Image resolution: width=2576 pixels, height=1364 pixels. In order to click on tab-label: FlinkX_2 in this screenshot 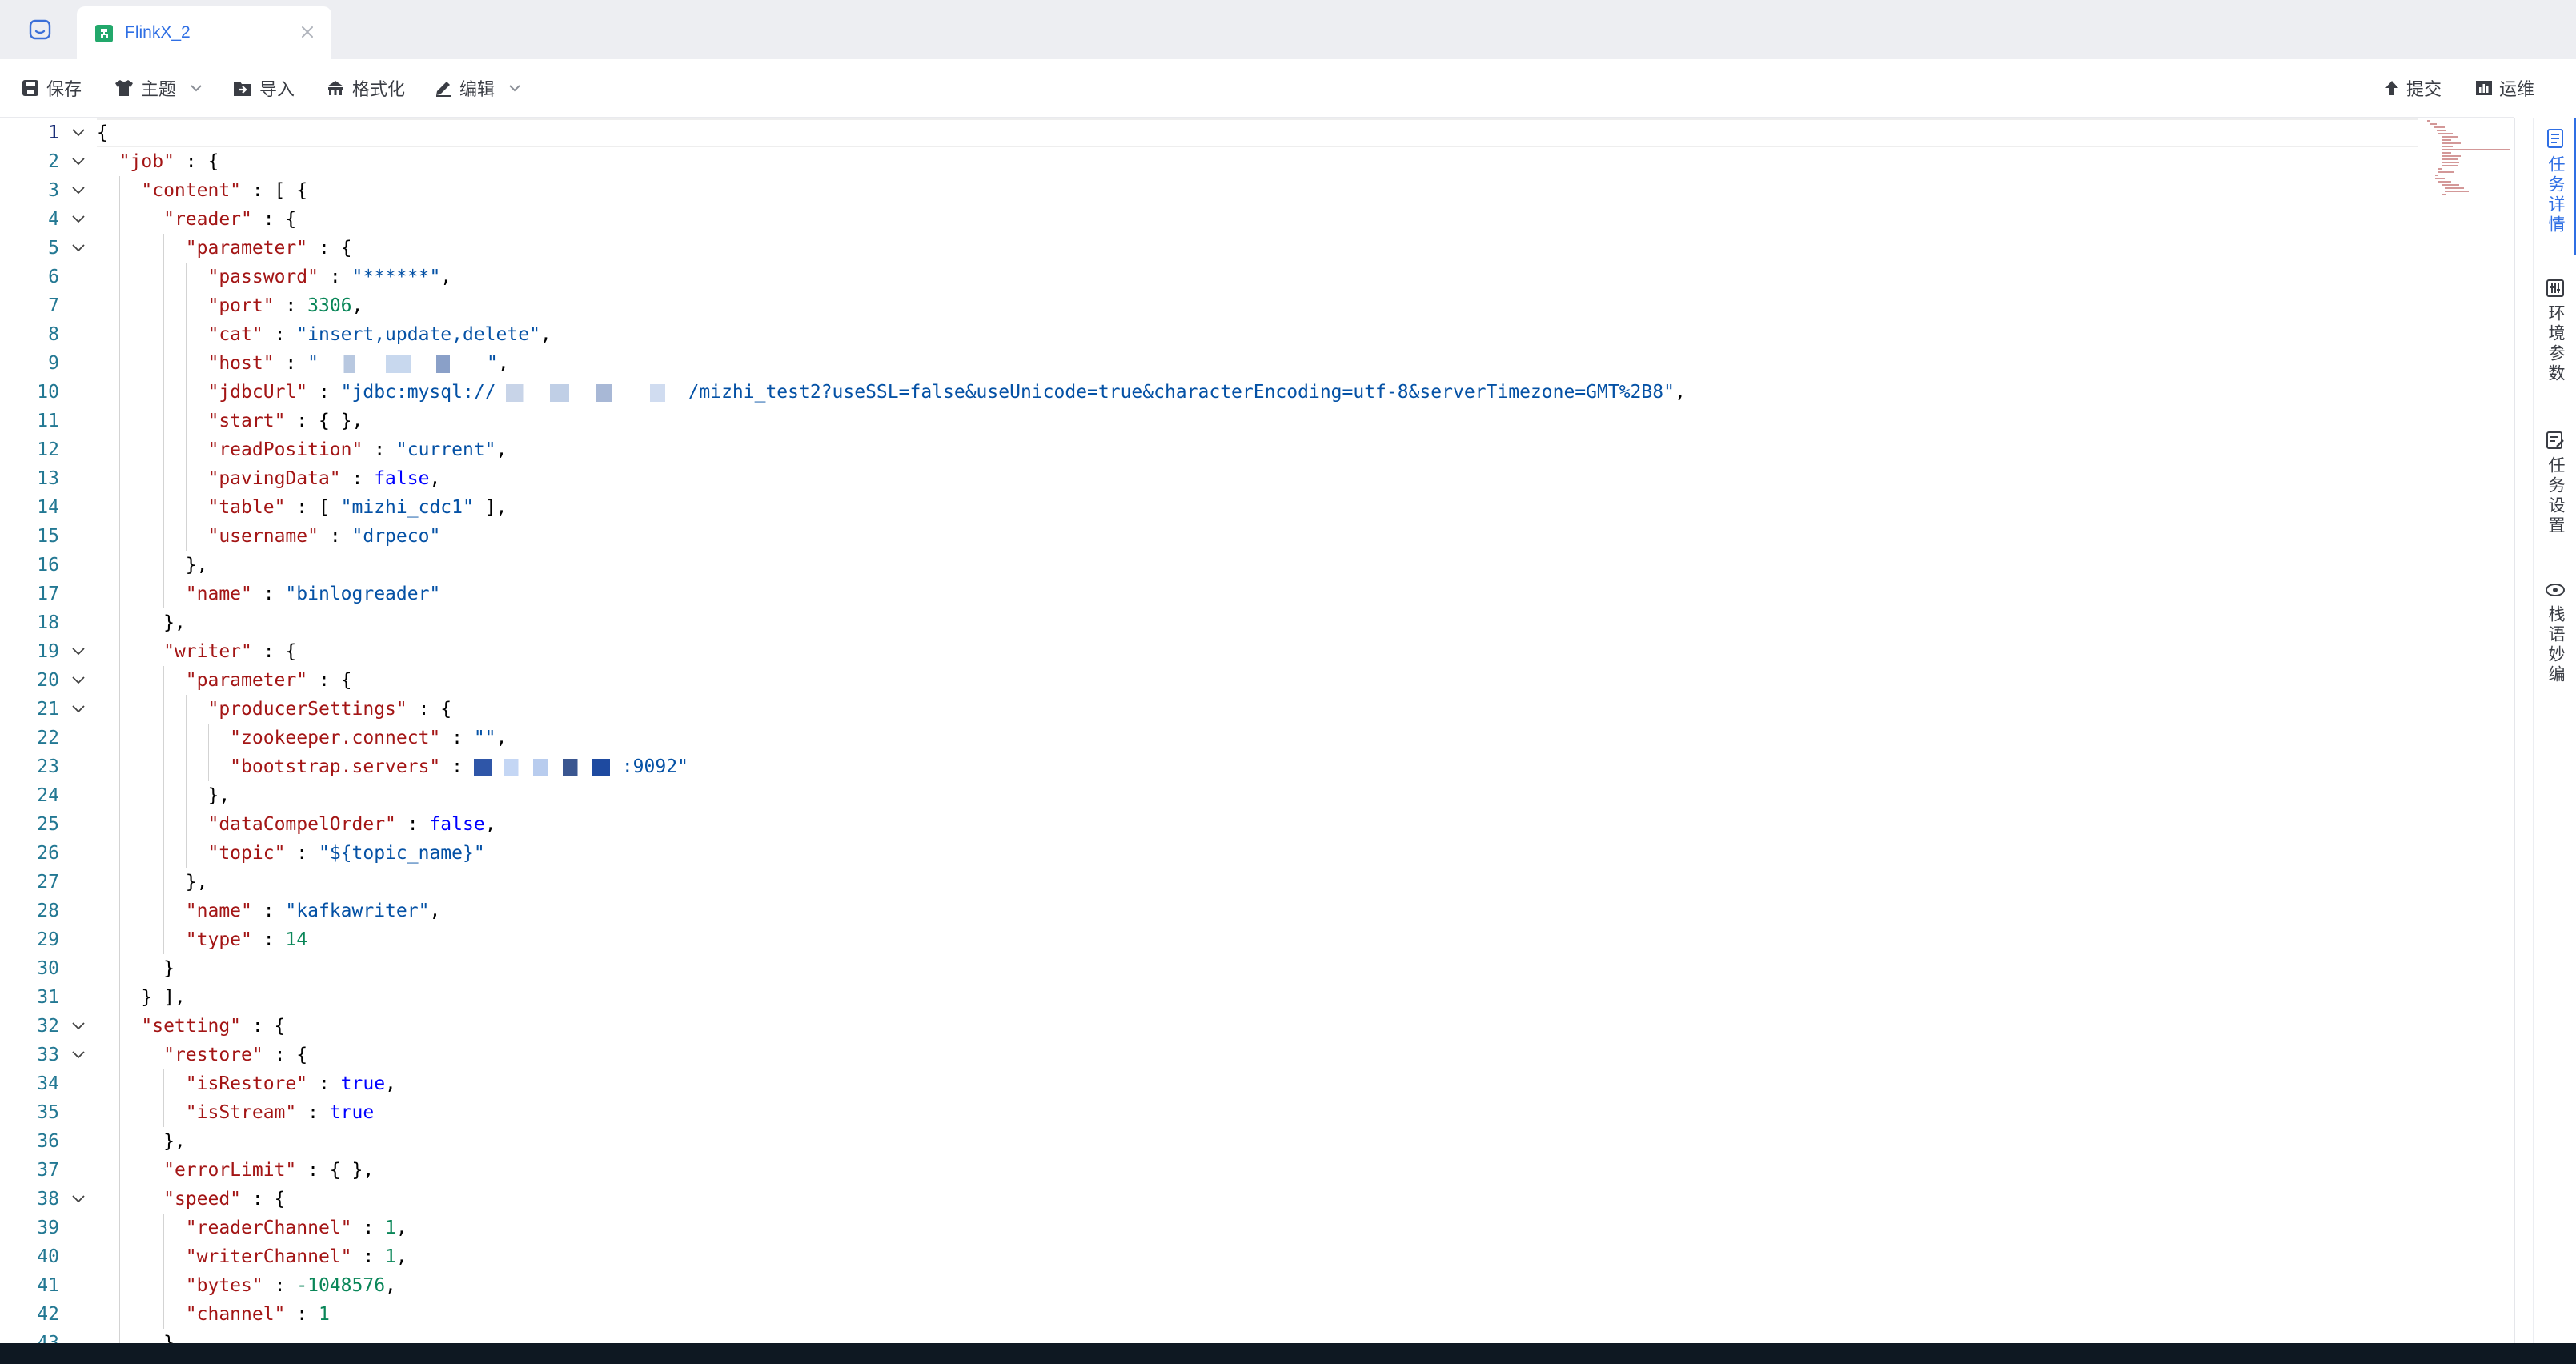, I will do `click(158, 32)`.